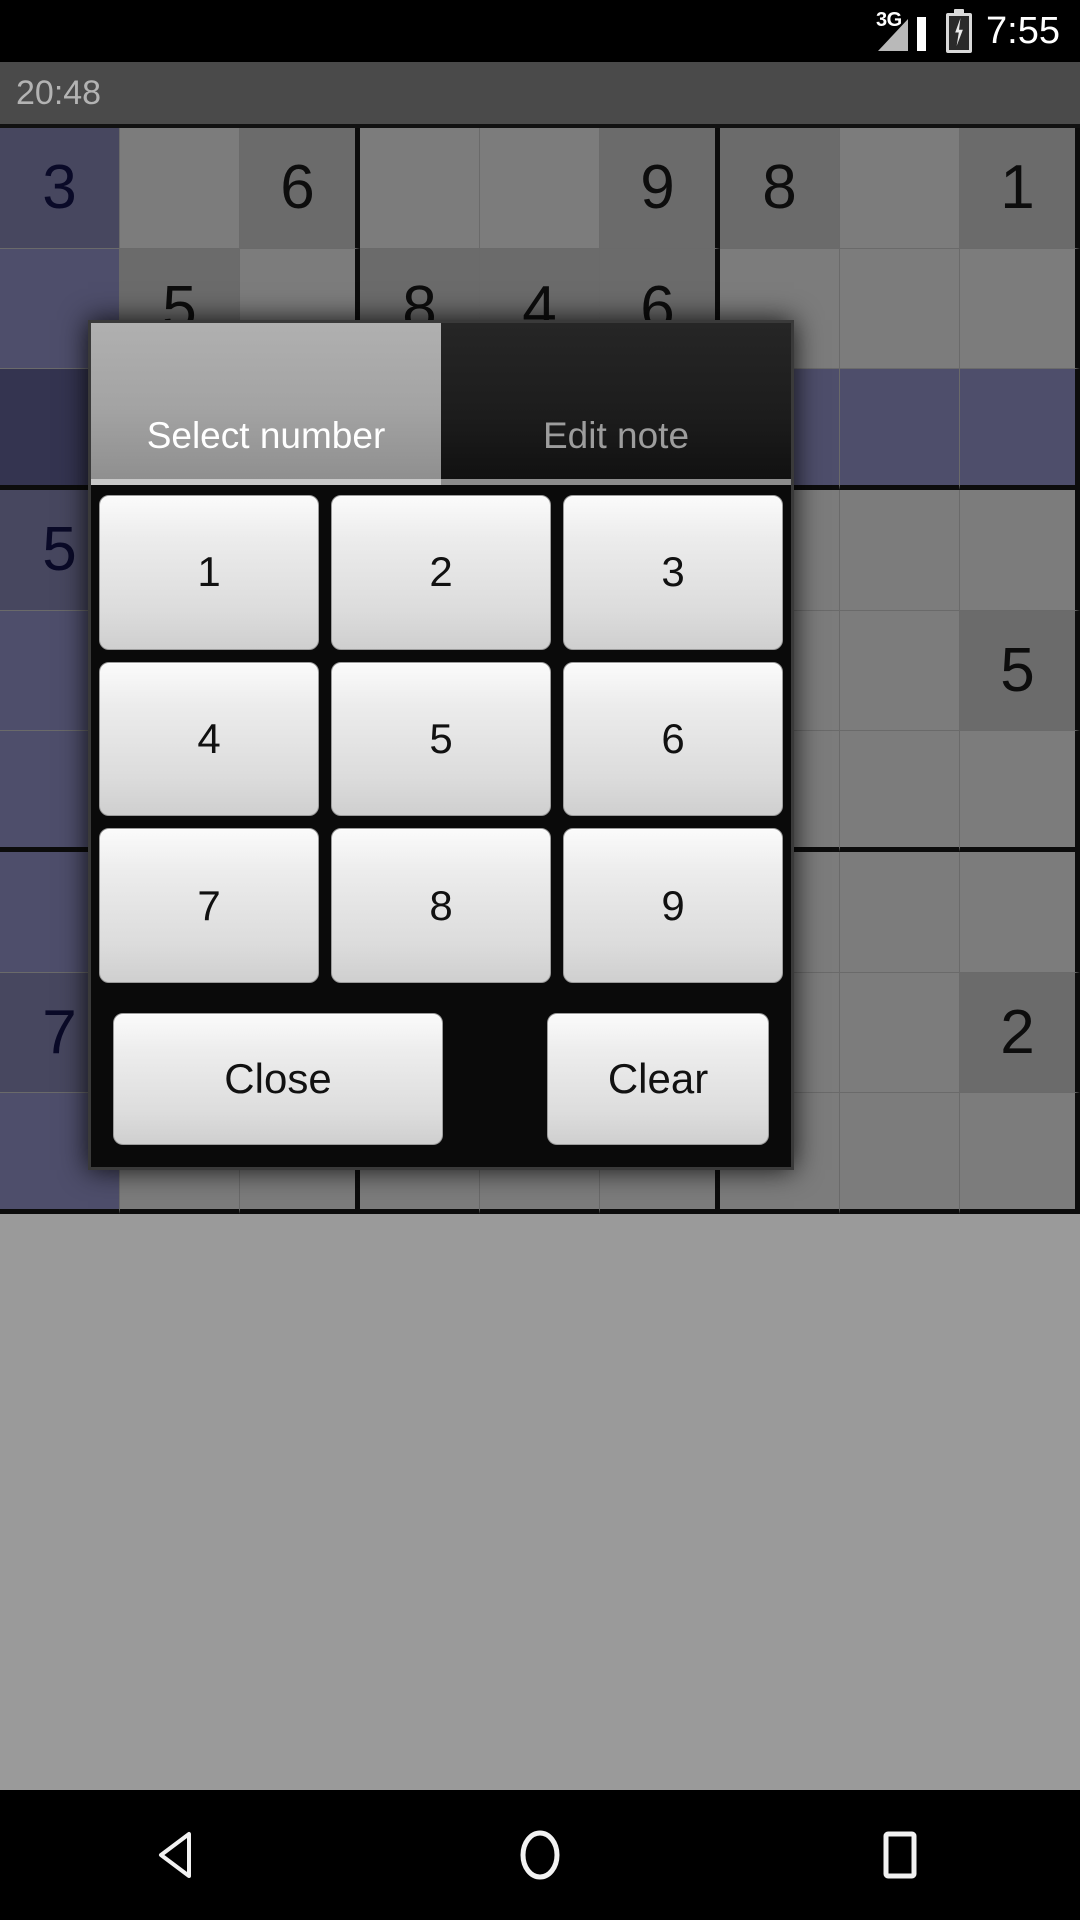 The image size is (1080, 1920). Describe the element at coordinates (209, 572) in the screenshot. I see `number-button-1: 1` at that location.